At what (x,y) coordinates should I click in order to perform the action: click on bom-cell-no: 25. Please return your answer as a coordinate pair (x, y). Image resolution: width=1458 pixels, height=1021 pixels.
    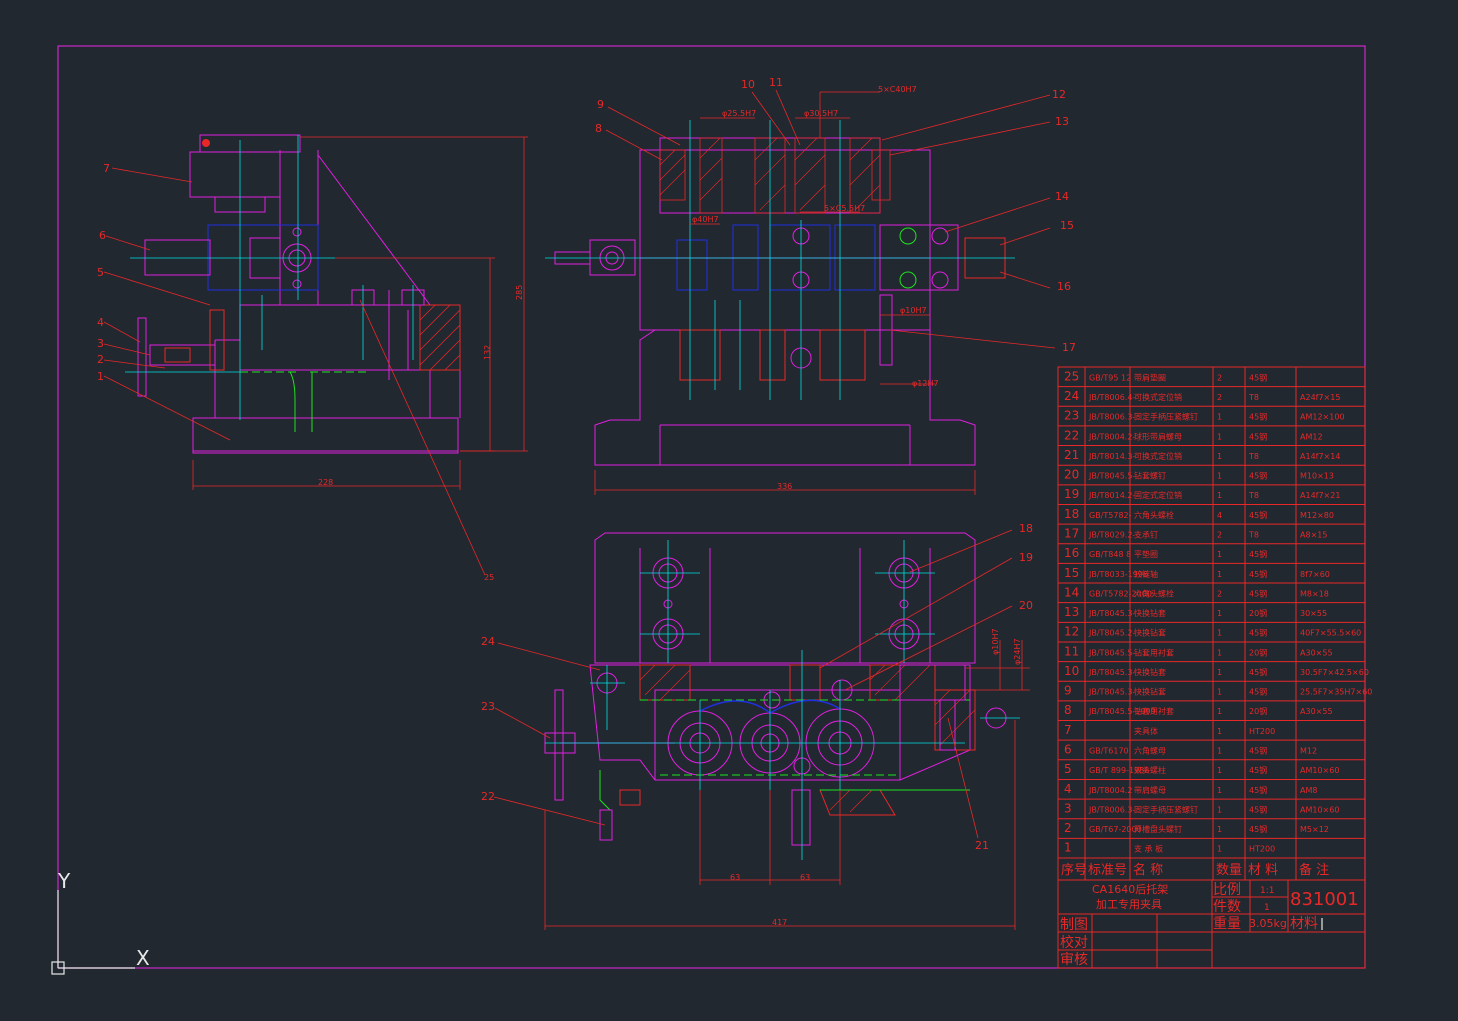
    Looking at the image, I should click on (1071, 376).